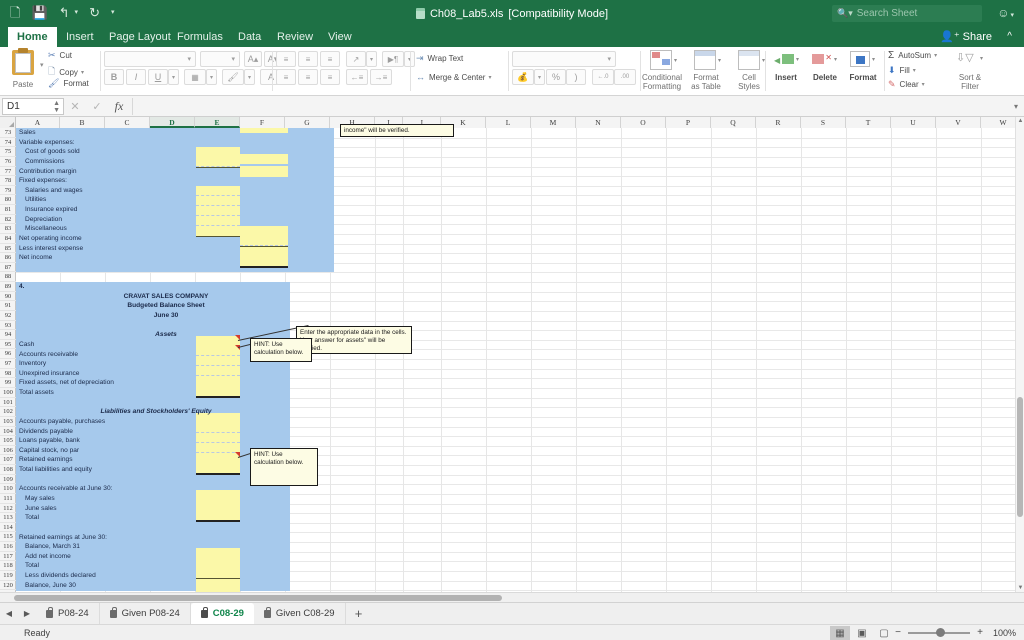 This screenshot has width=1024, height=640. I want to click on column-header-r: R, so click(778, 122).